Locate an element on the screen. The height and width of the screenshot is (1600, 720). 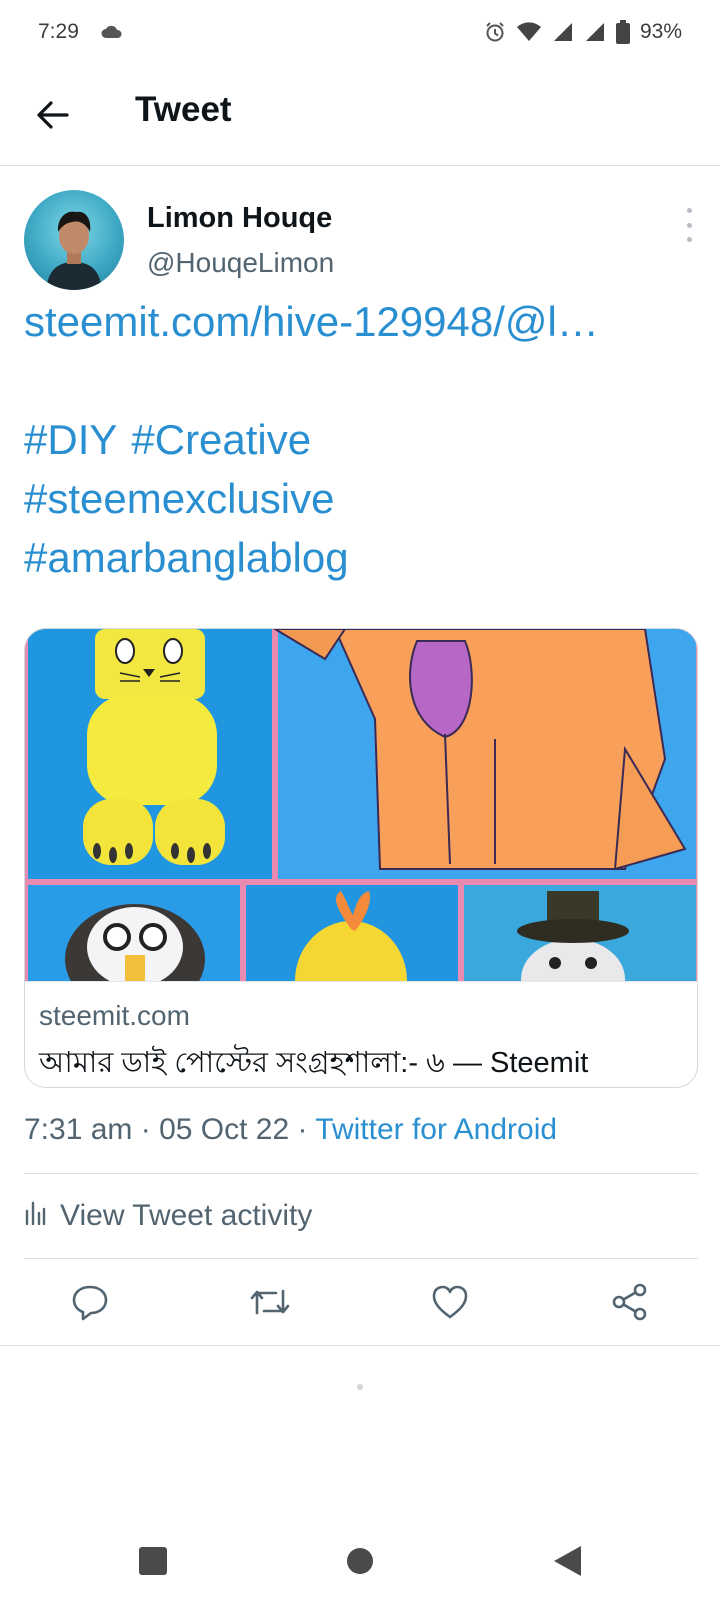
author-handle: @HouqeLimon is located at coordinates (240, 263).